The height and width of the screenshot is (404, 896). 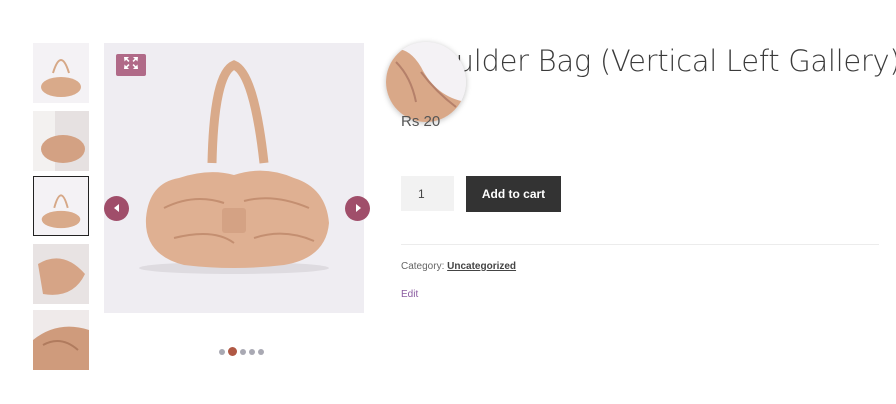 What do you see at coordinates (649, 61) in the screenshot?
I see `product-title: Shoulder Bag (Vertical Left Gallery)` at bounding box center [649, 61].